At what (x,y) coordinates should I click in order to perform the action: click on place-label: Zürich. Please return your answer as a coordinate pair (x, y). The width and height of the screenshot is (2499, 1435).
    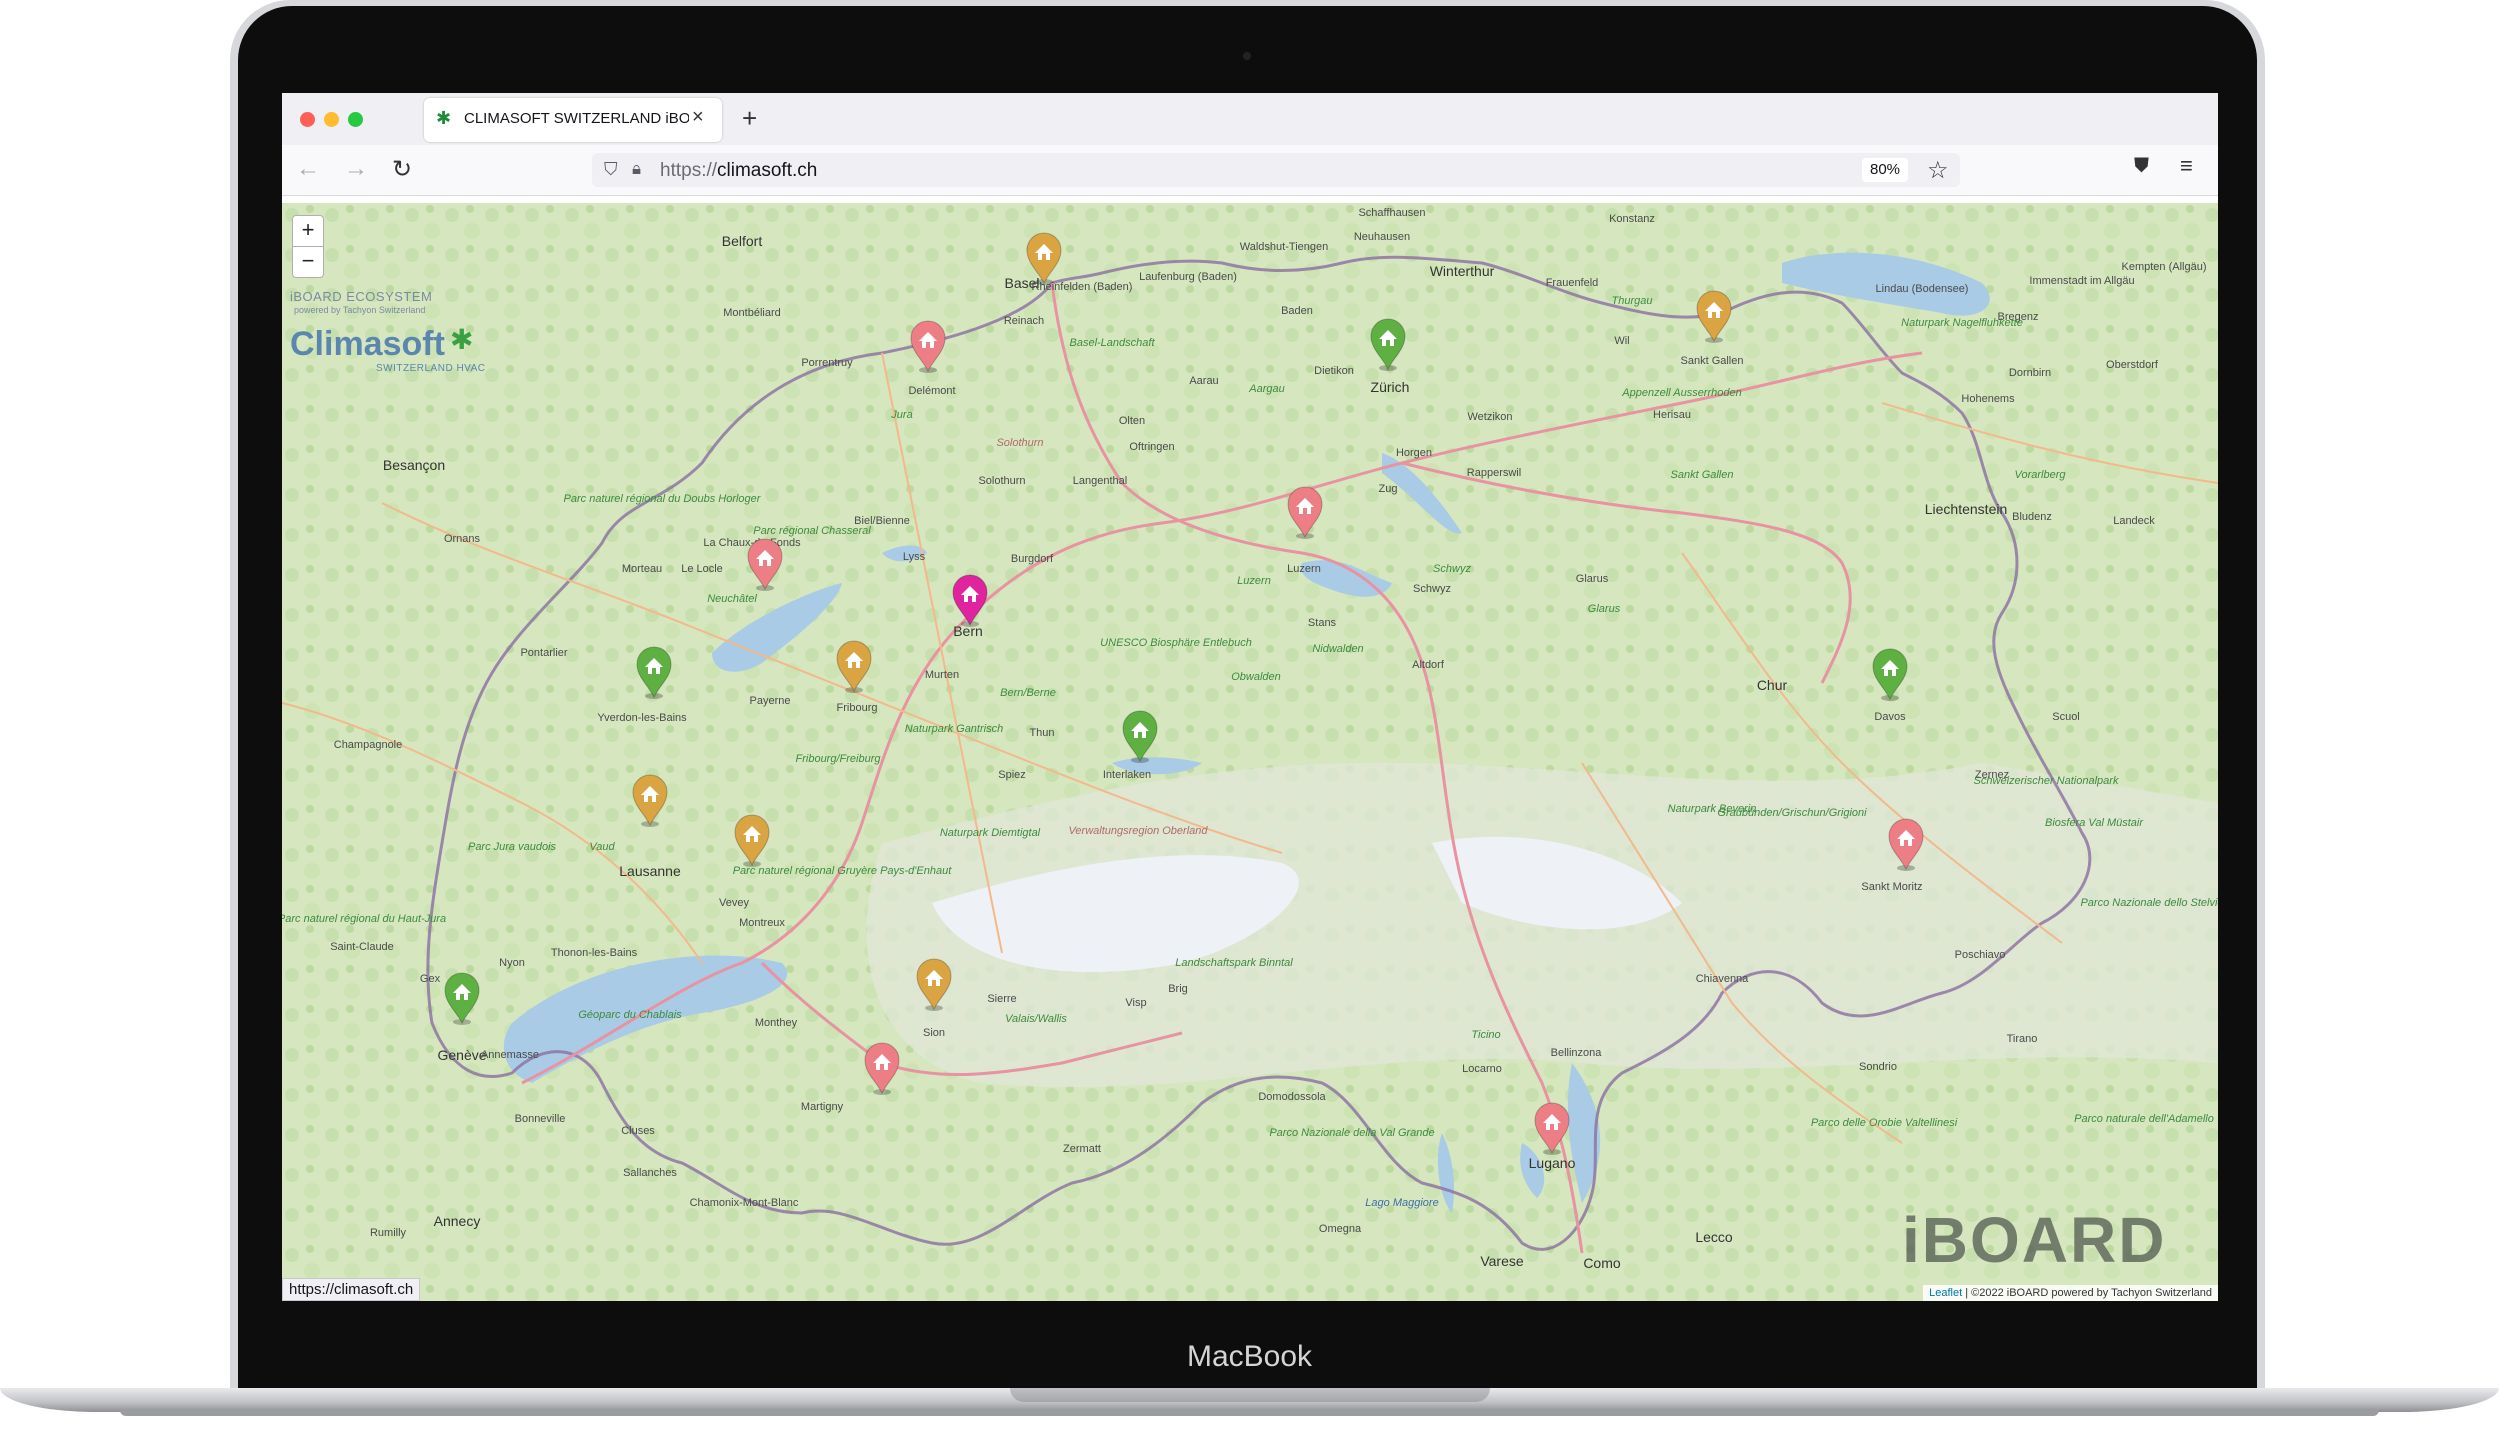
    Looking at the image, I should click on (1390, 387).